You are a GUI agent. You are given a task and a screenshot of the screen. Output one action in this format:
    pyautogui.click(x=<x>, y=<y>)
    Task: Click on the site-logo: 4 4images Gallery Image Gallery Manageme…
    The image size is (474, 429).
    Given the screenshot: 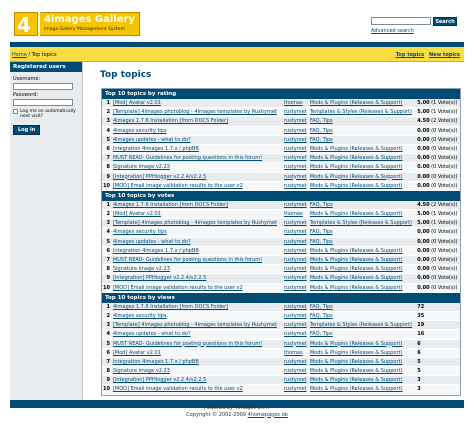 What is the action you would take?
    pyautogui.click(x=77, y=24)
    